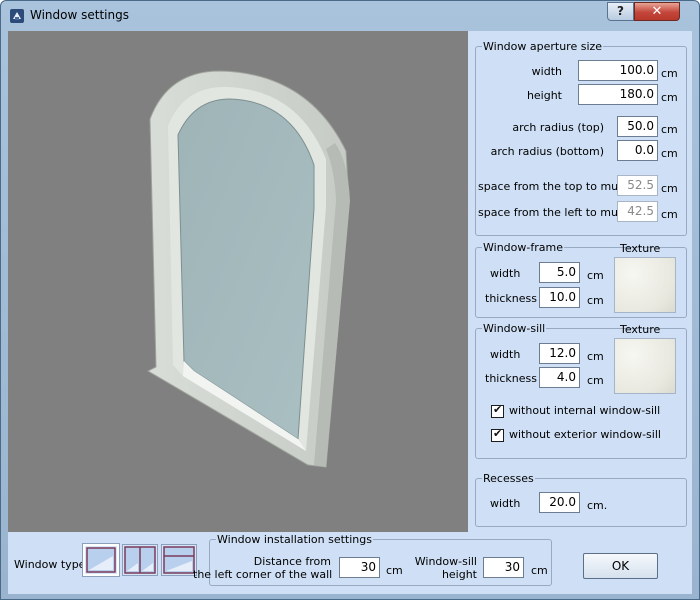  Describe the element at coordinates (618, 70) in the screenshot. I see `aperture-width-input: 100.0` at that location.